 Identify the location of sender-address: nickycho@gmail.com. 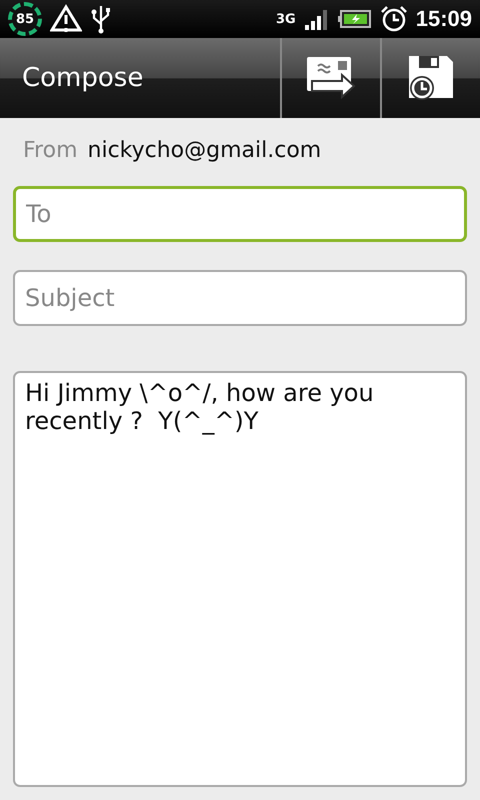
(205, 150).